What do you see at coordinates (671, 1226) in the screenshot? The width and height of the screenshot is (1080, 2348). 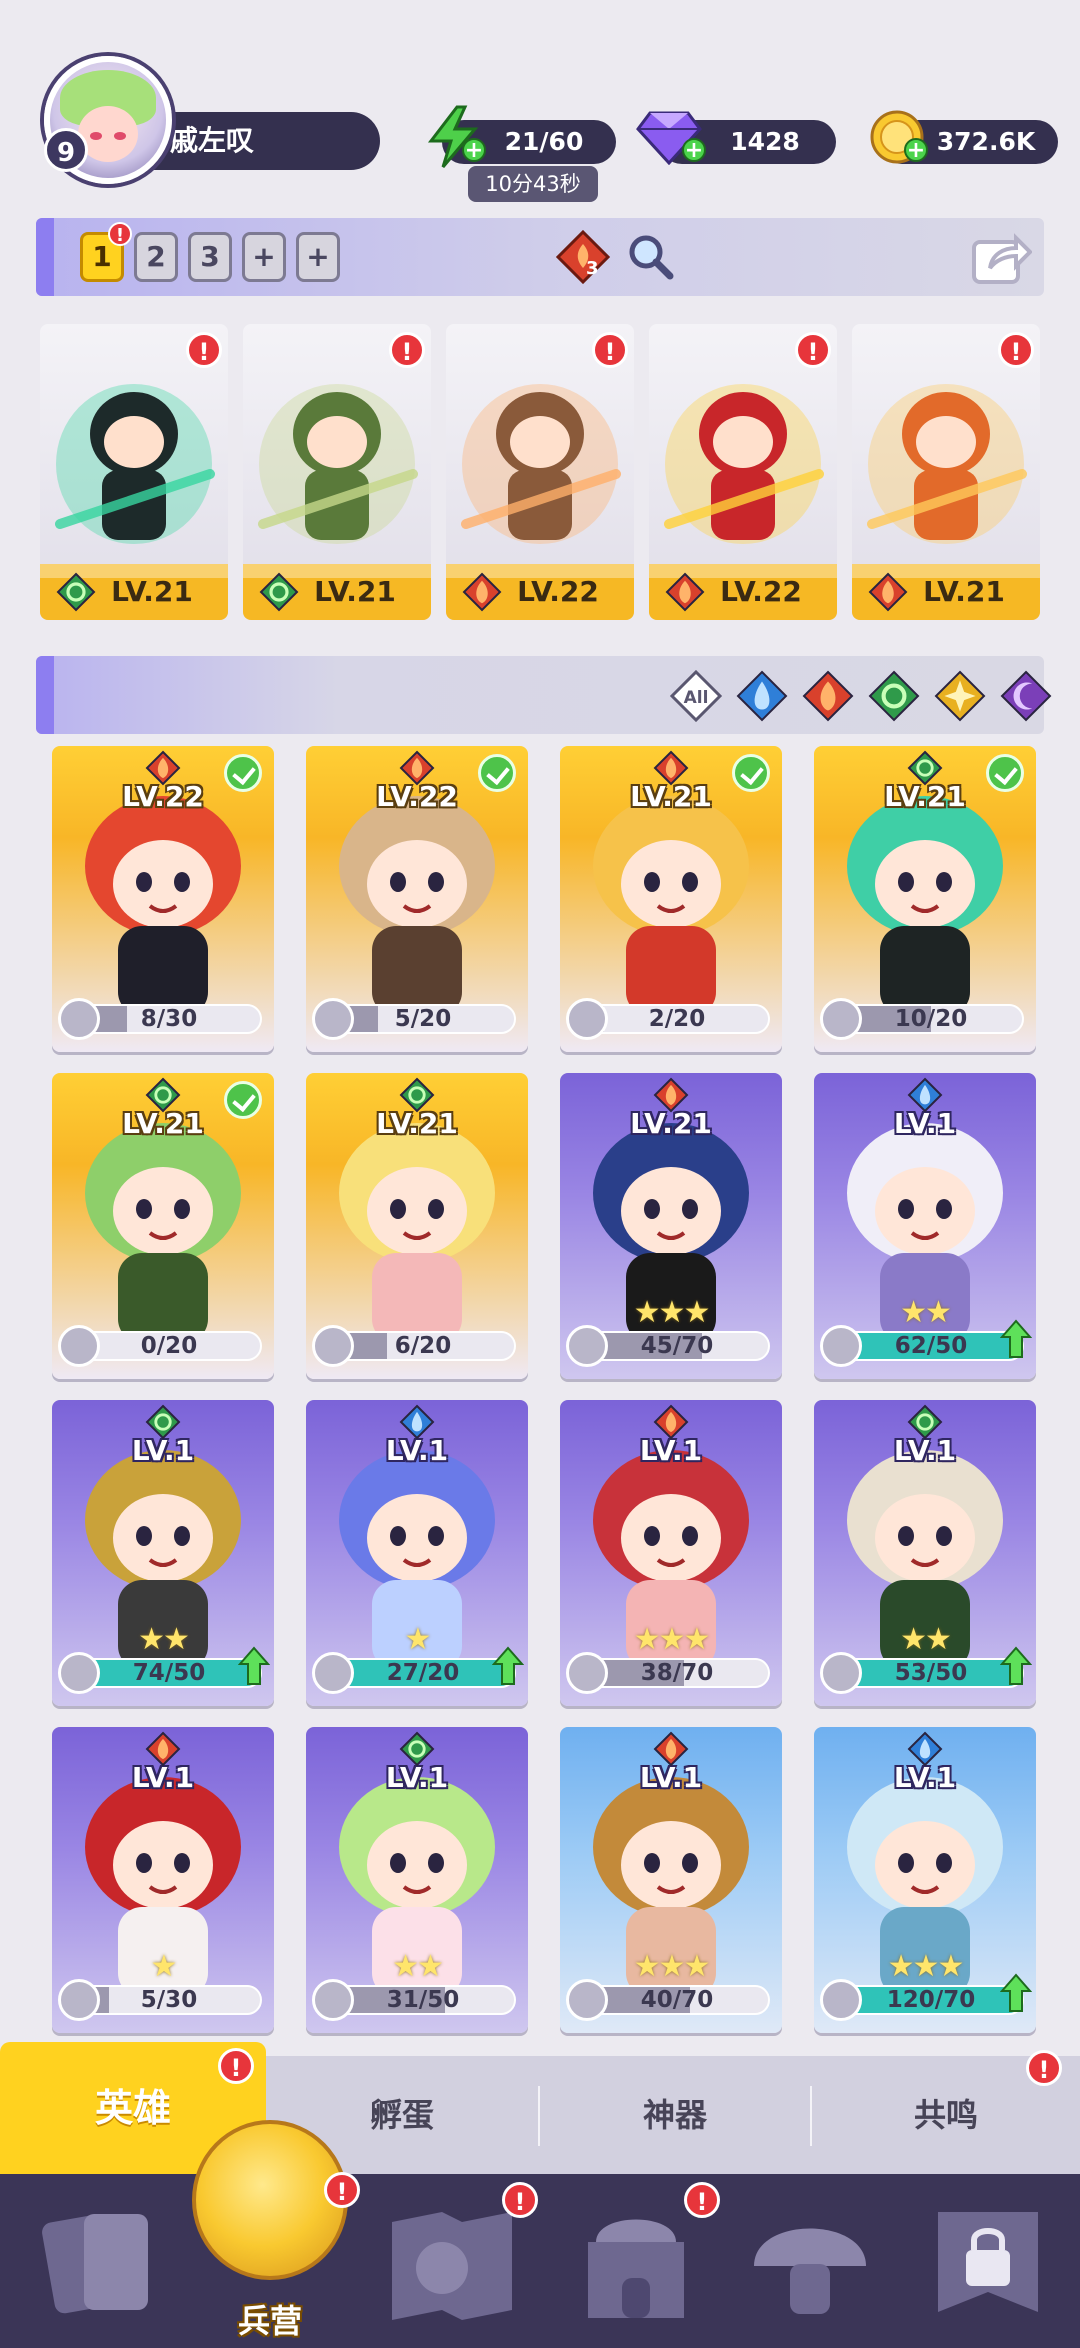 I see `hero-card: LV.21 ★★★ 45/70` at bounding box center [671, 1226].